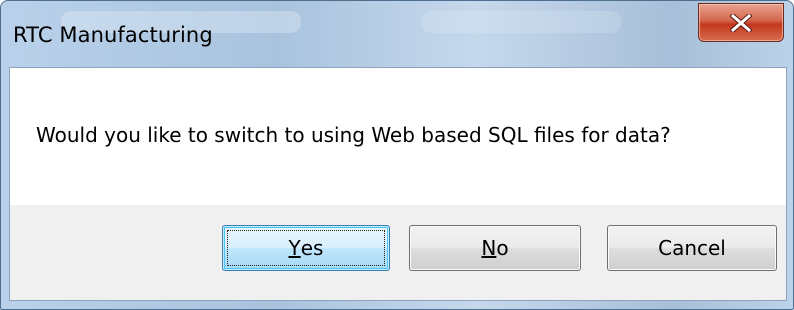 The height and width of the screenshot is (310, 794). Describe the element at coordinates (113, 35) in the screenshot. I see `window-title: RTC Manufacturing` at that location.